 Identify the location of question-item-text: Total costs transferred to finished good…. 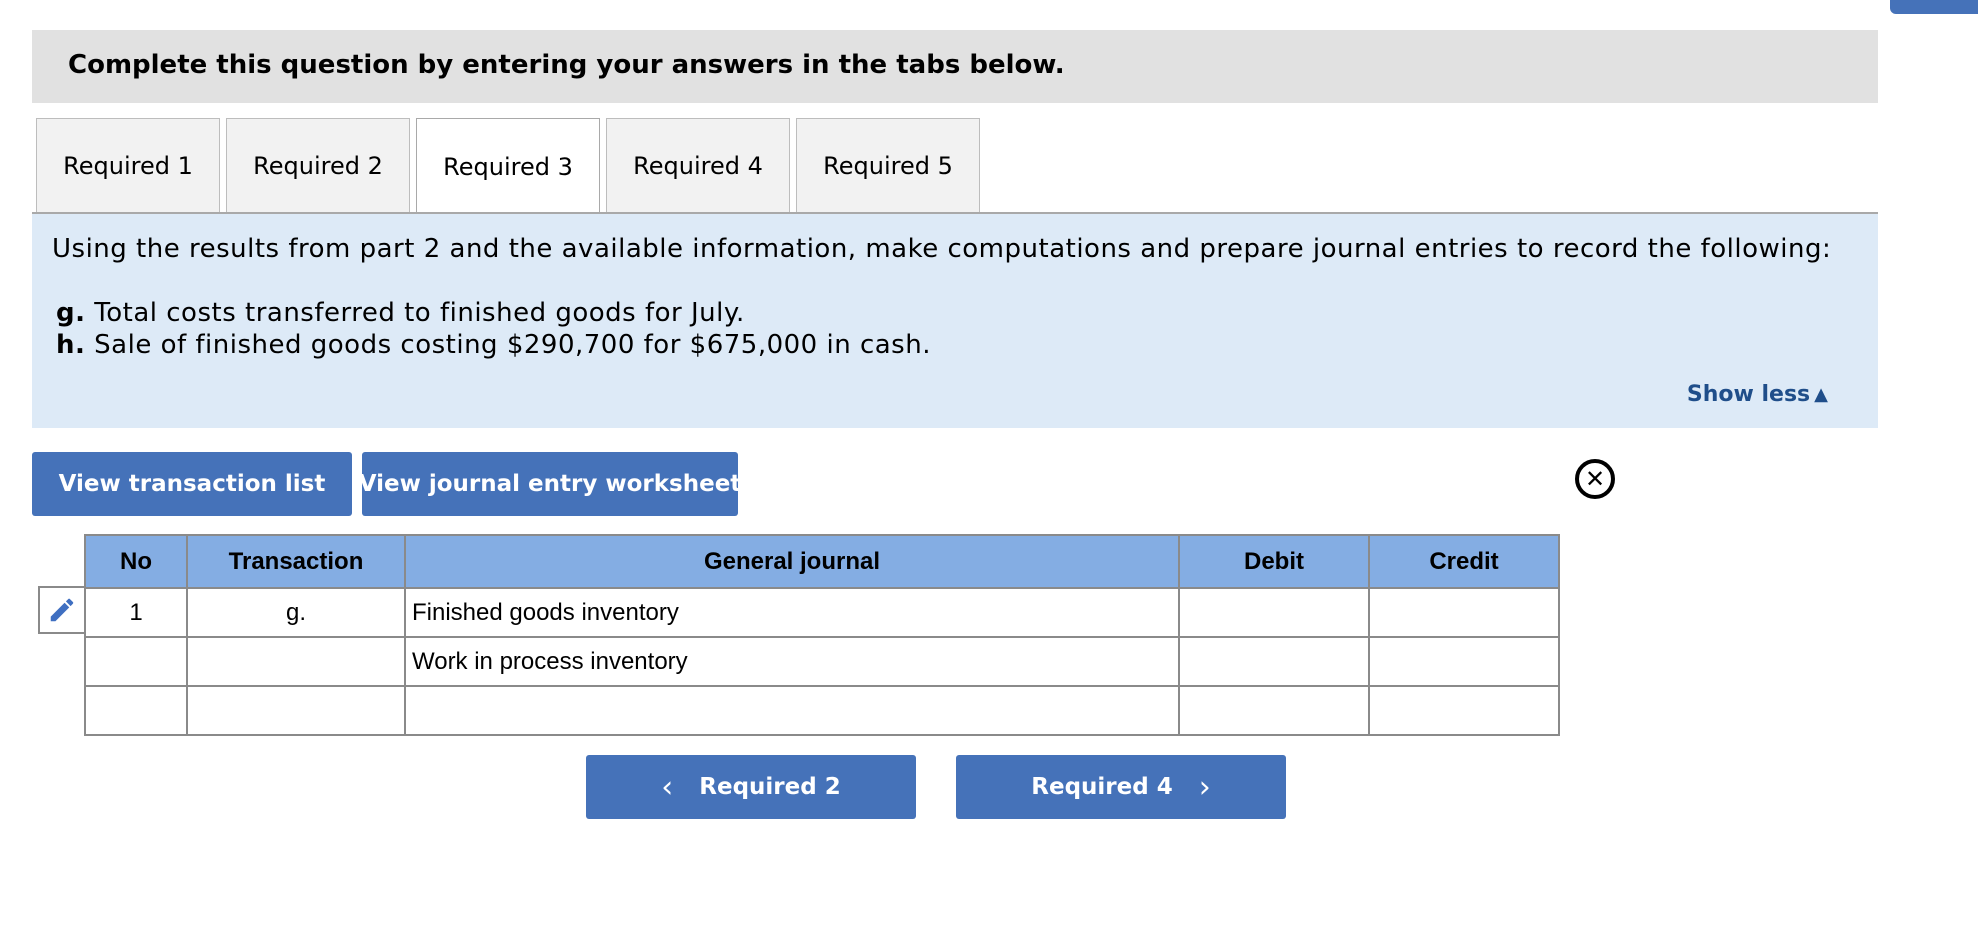
(419, 313).